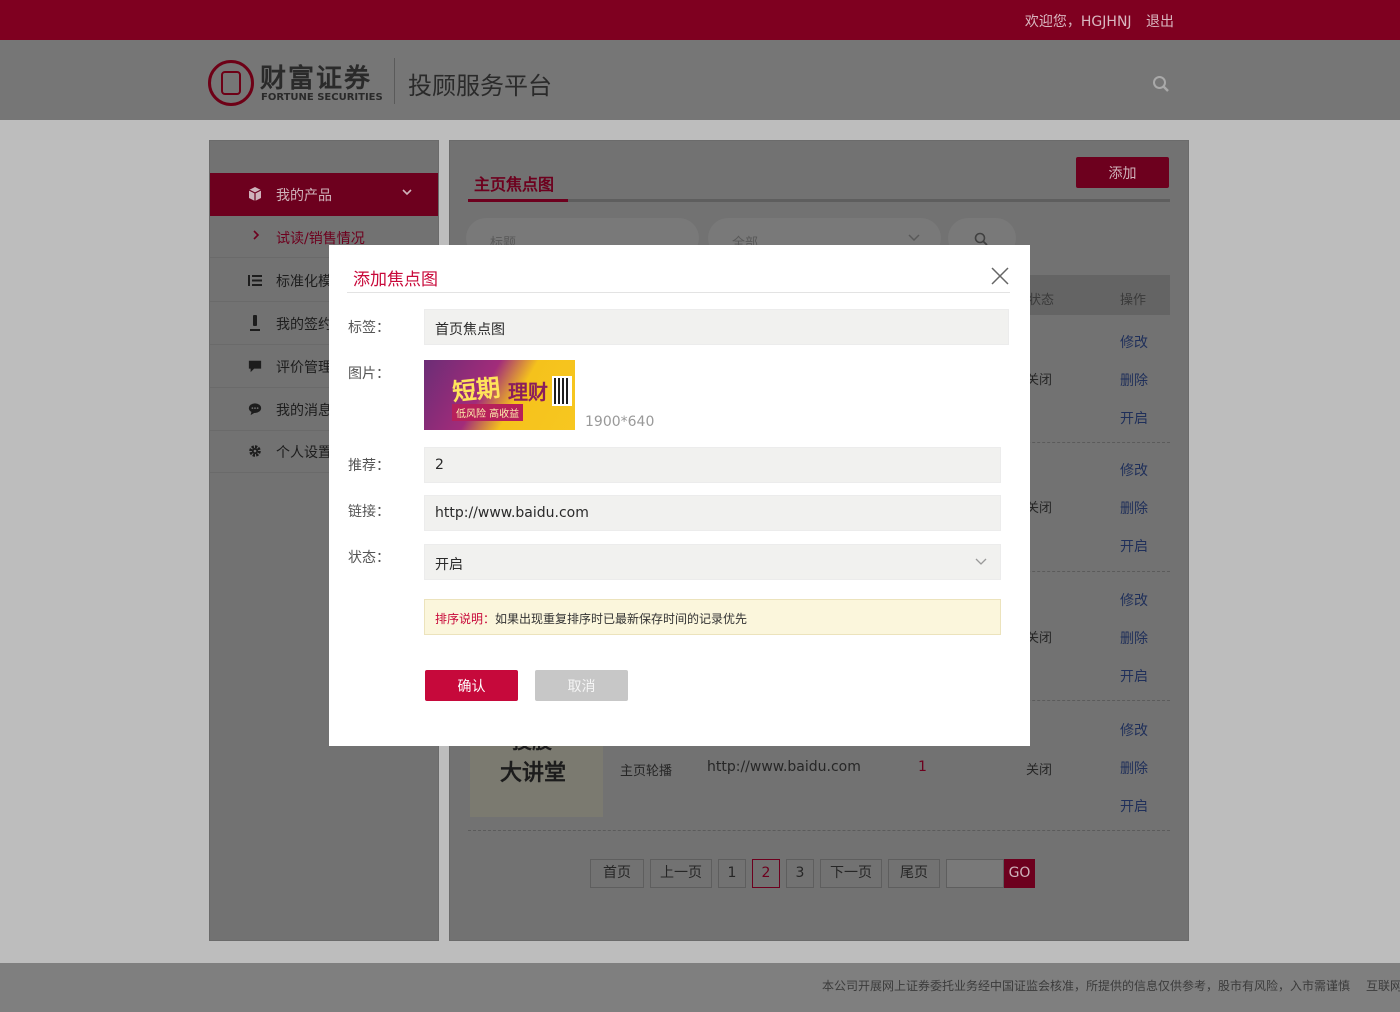 This screenshot has height=1012, width=1400. Describe the element at coordinates (528, 392) in the screenshot. I see `banner-side-text: 理财` at that location.